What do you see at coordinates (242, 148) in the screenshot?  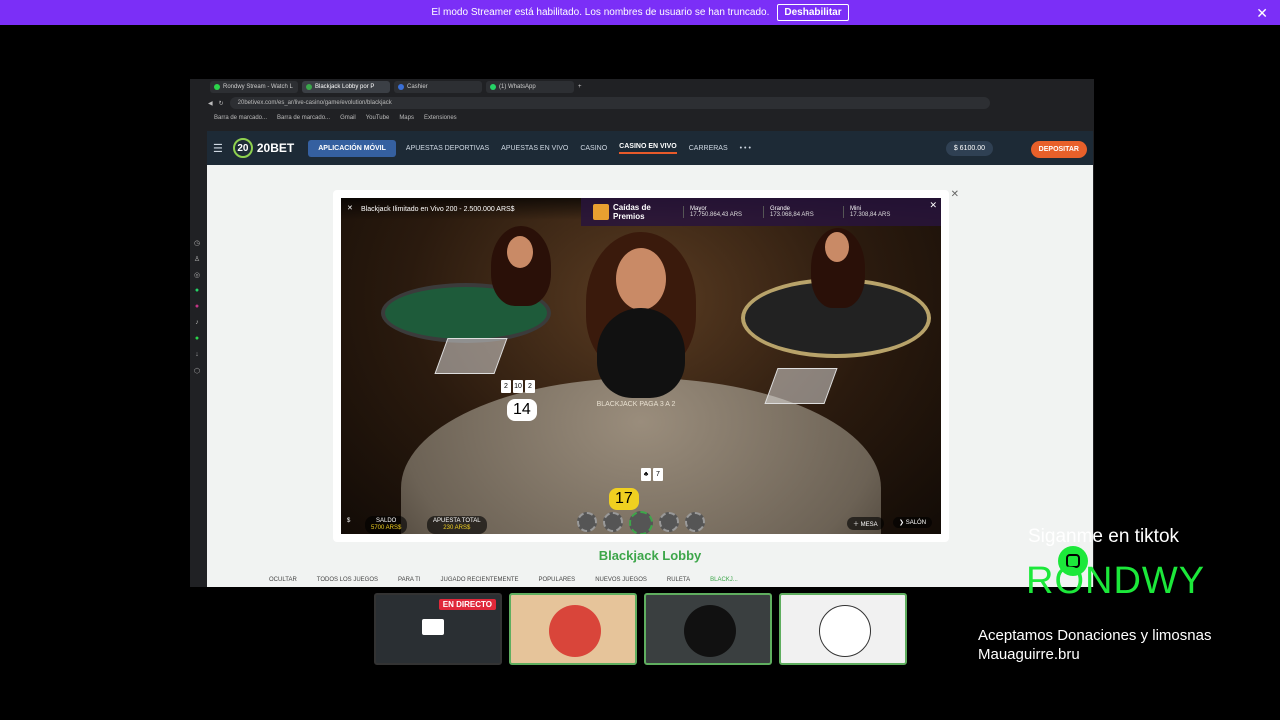 I see `logo-mark: 20` at bounding box center [242, 148].